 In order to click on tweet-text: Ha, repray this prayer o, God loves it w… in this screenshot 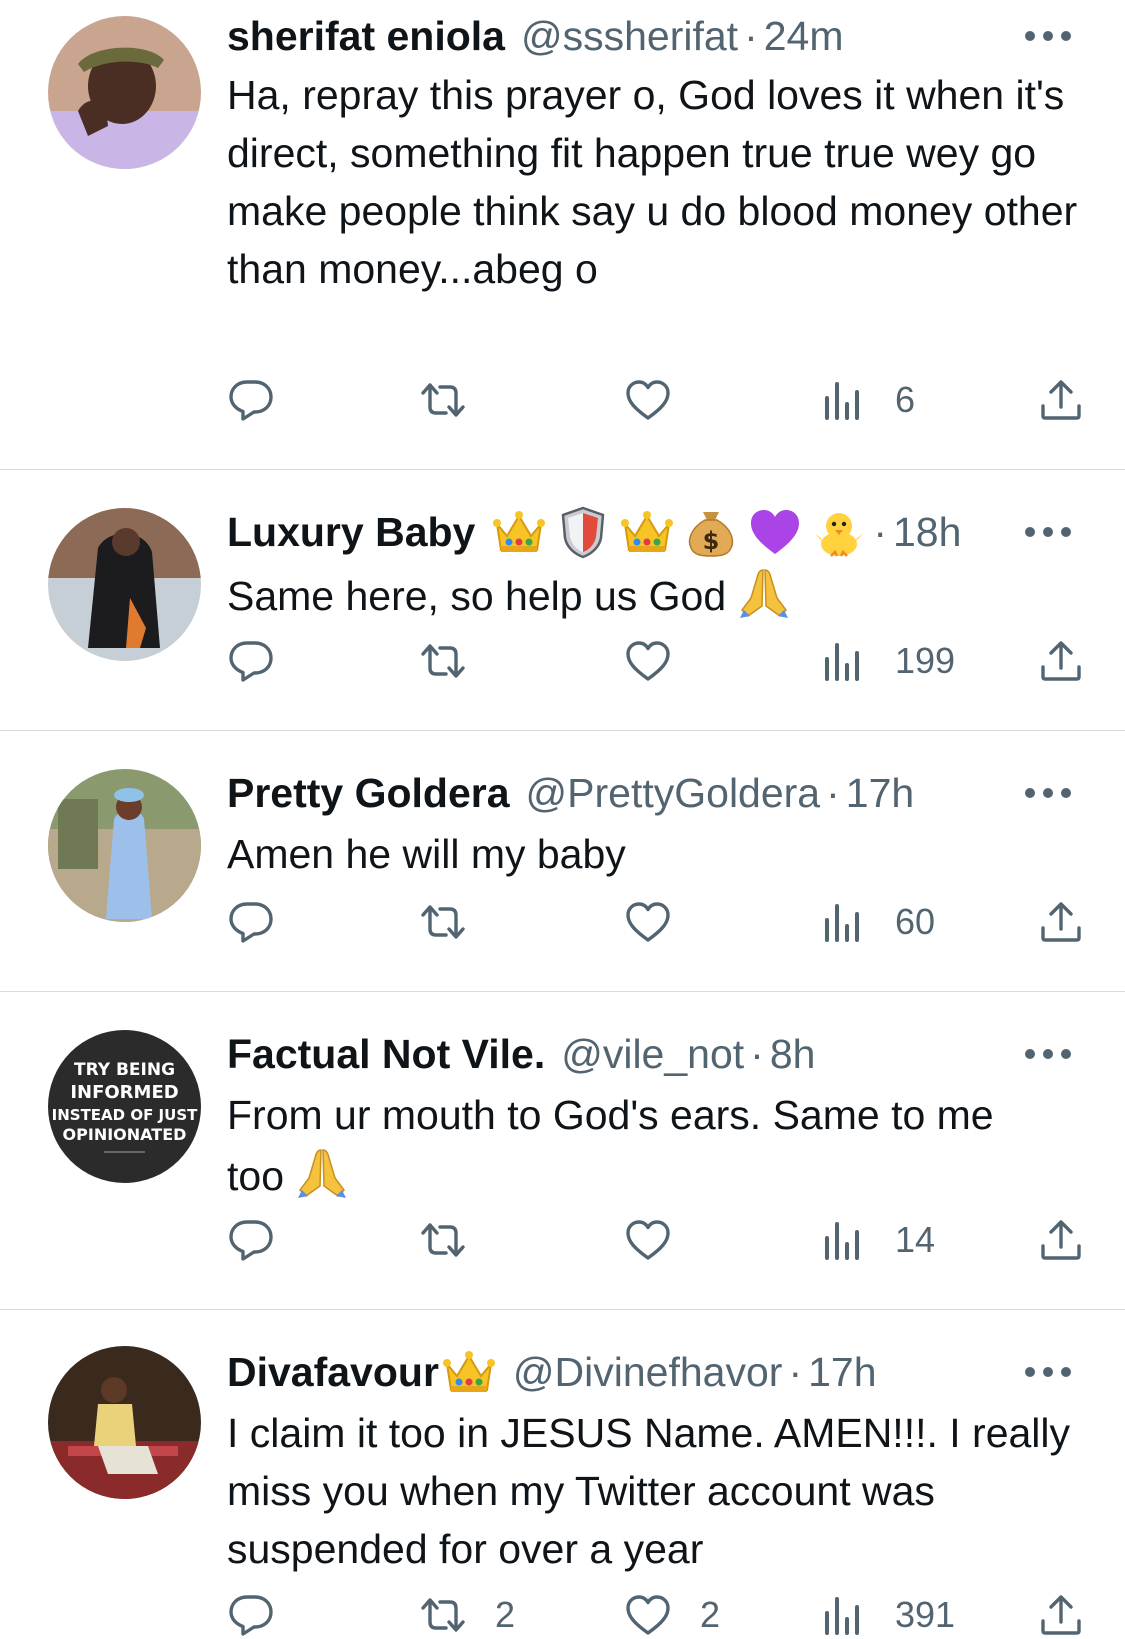, I will do `click(652, 182)`.